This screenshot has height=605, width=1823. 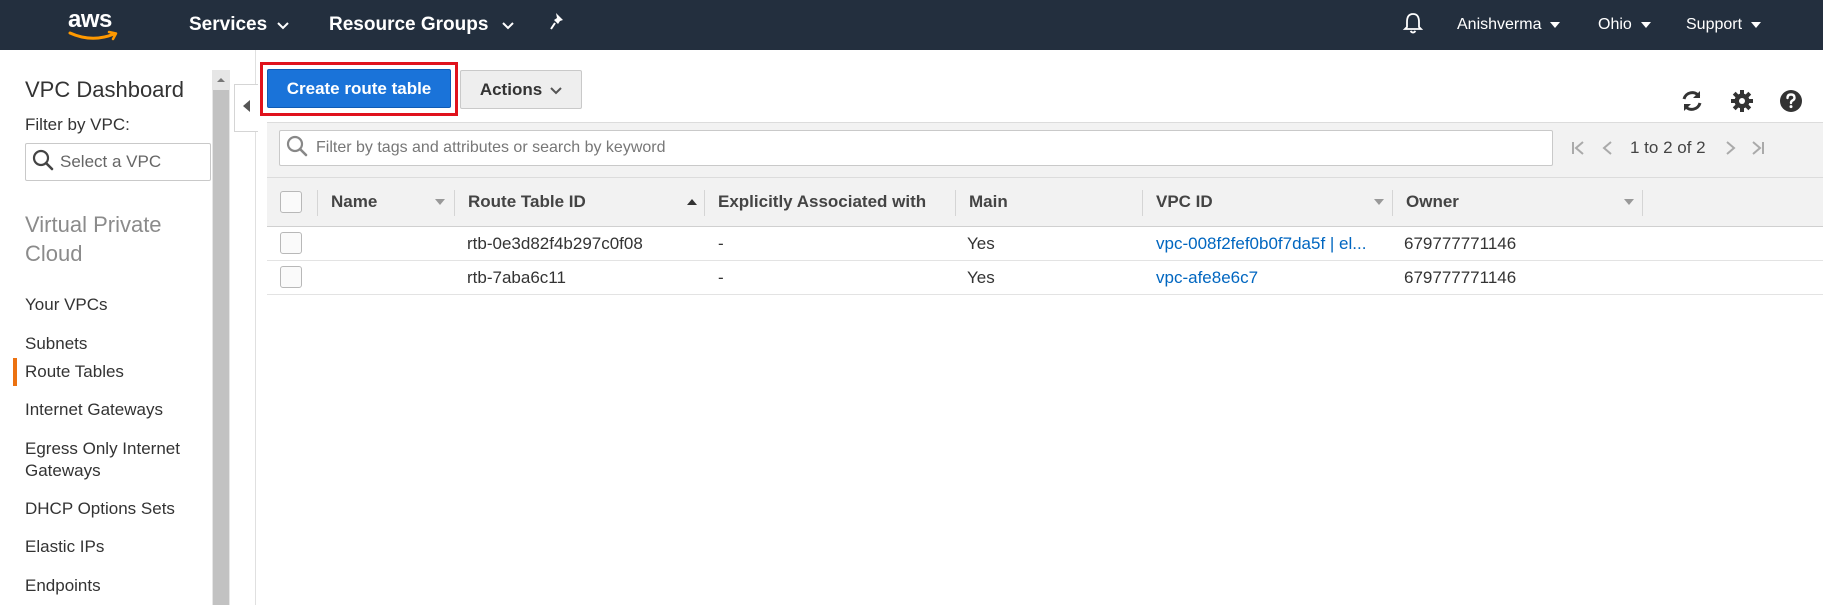 I want to click on sort-ascending-icon, so click(x=692, y=202).